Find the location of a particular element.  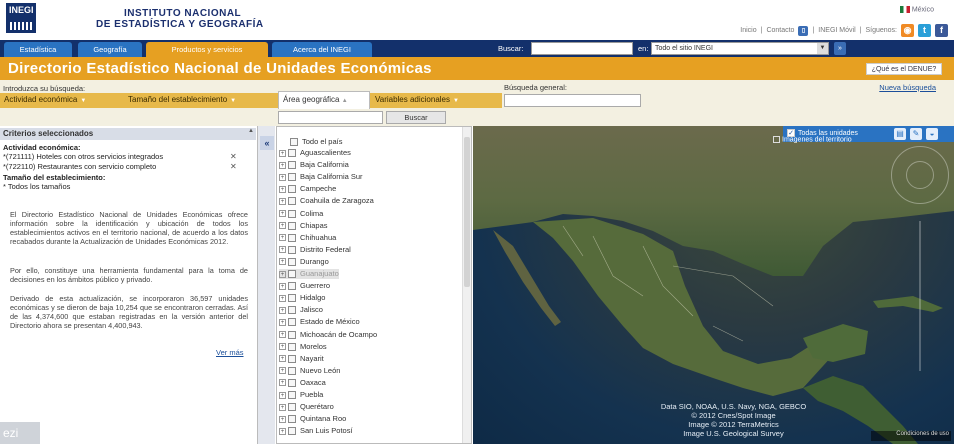

zoom-slider is located at coordinates (920, 296).